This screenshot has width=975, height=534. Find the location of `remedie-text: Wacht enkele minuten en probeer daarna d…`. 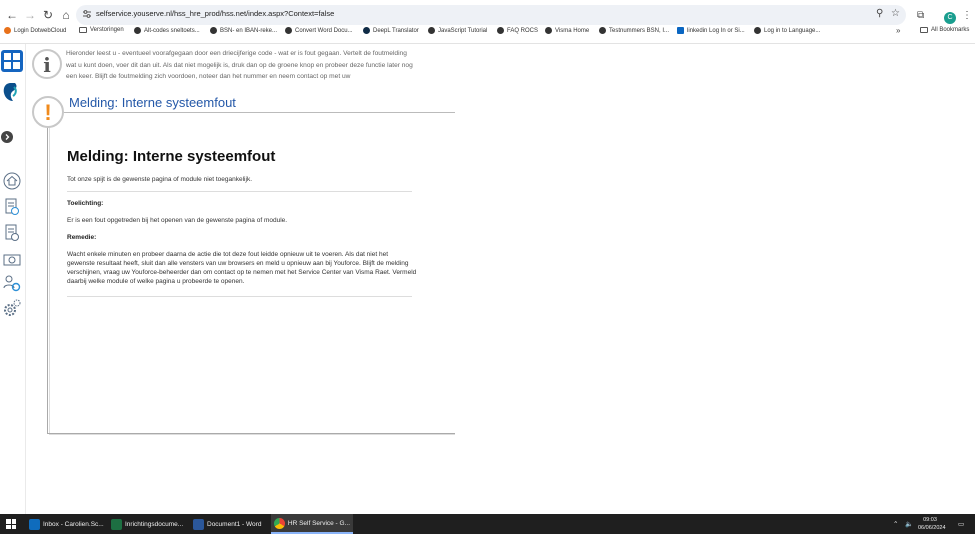

remedie-text: Wacht enkele minuten en probeer daarna d… is located at coordinates (242, 268).